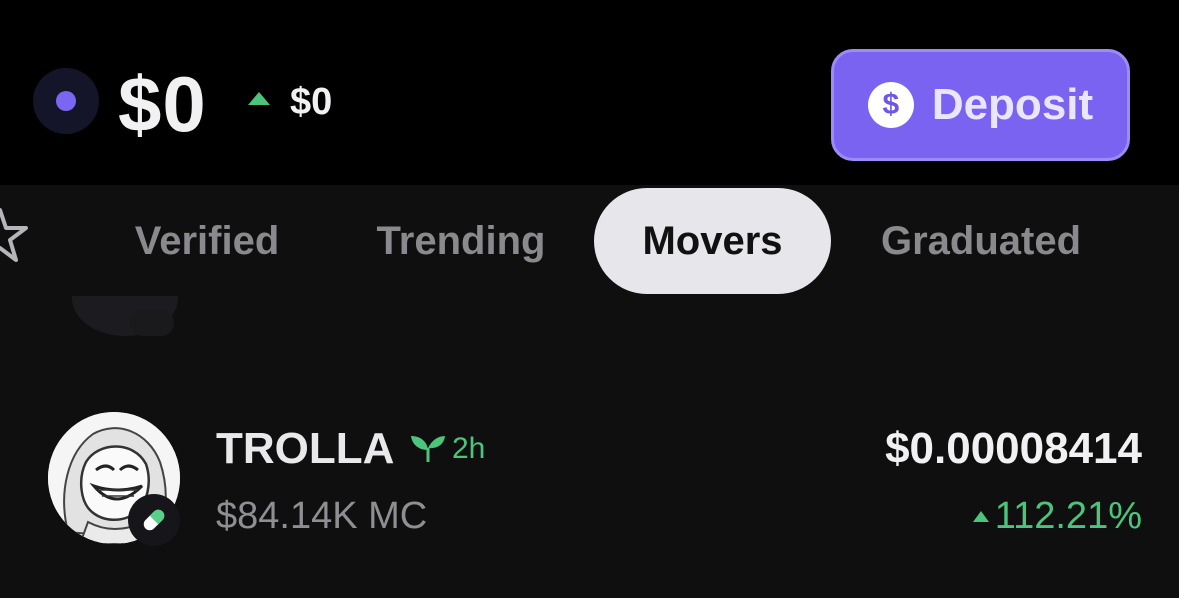  What do you see at coordinates (589, 321) in the screenshot?
I see `list-item` at bounding box center [589, 321].